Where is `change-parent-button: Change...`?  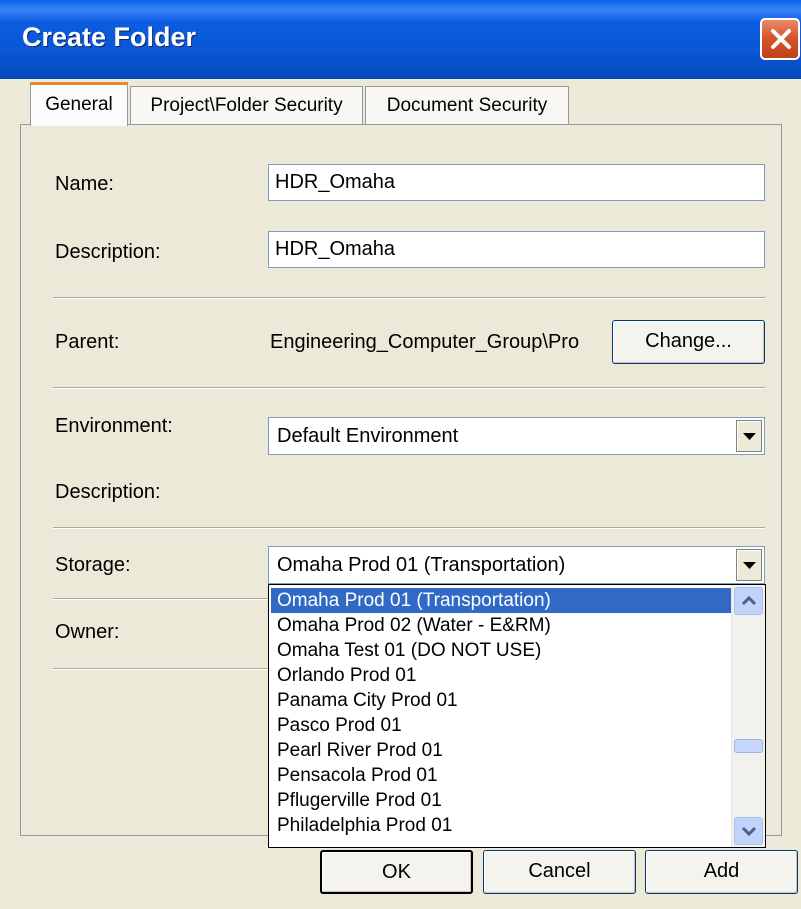 change-parent-button: Change... is located at coordinates (688, 342).